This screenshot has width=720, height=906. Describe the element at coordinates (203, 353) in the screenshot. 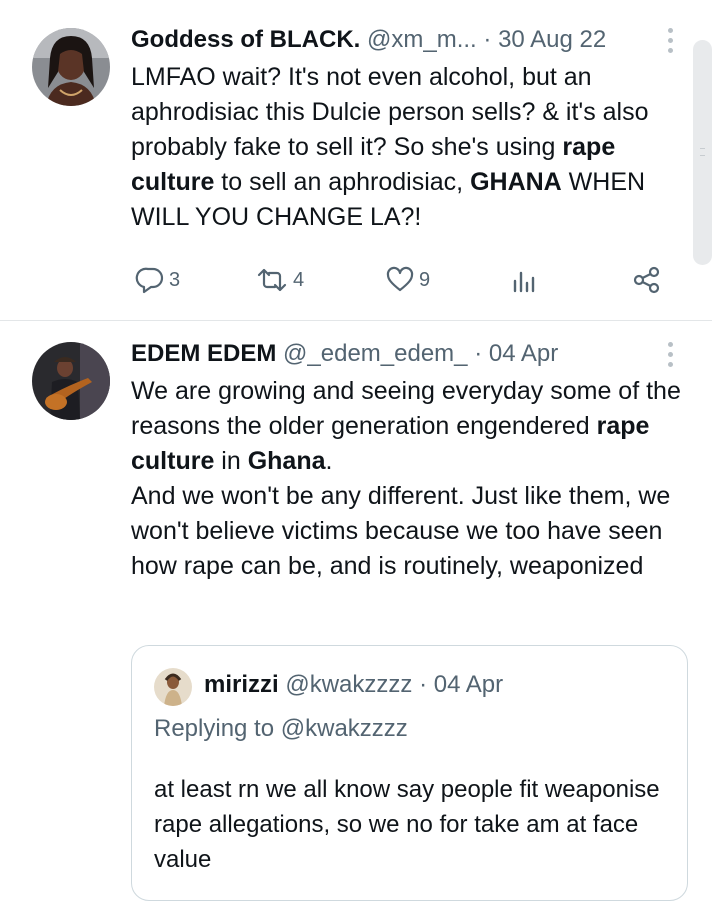

I see `author-name: EDEM EDEM` at that location.